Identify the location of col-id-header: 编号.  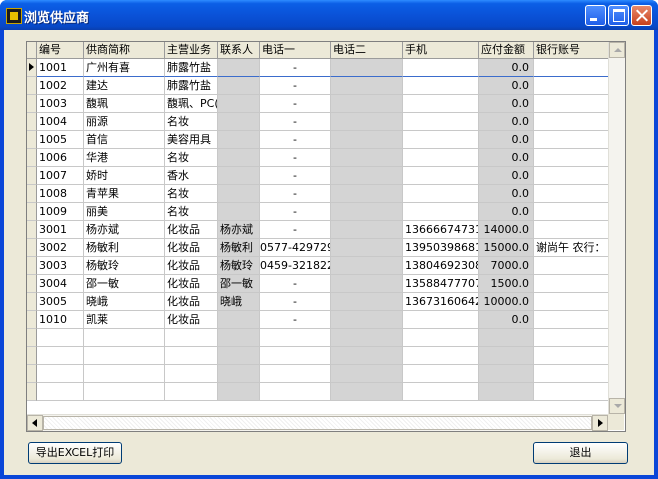
(60, 50).